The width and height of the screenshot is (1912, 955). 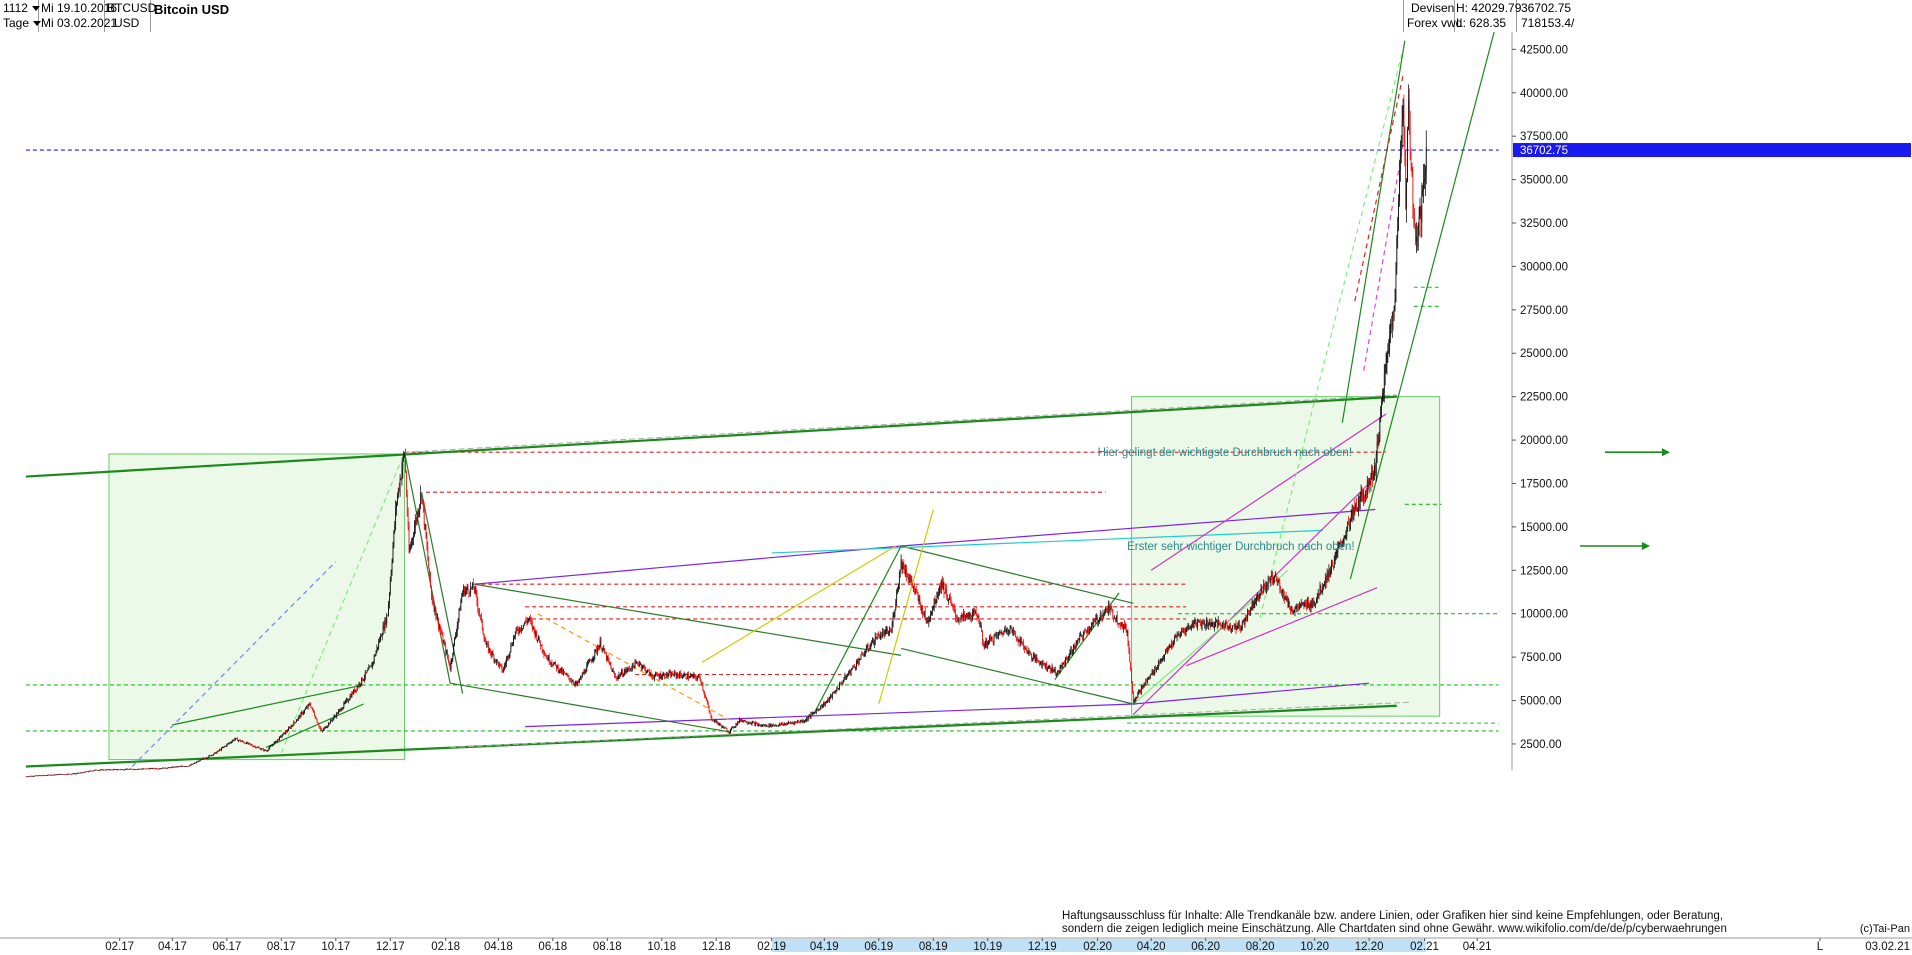 I want to click on period-select: Tage, so click(x=16, y=23).